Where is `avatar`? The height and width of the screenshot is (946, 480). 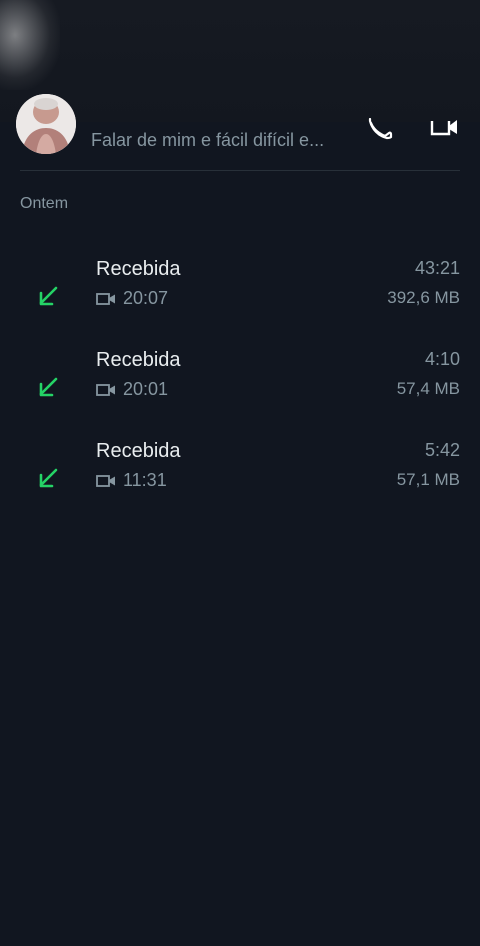 avatar is located at coordinates (46, 124).